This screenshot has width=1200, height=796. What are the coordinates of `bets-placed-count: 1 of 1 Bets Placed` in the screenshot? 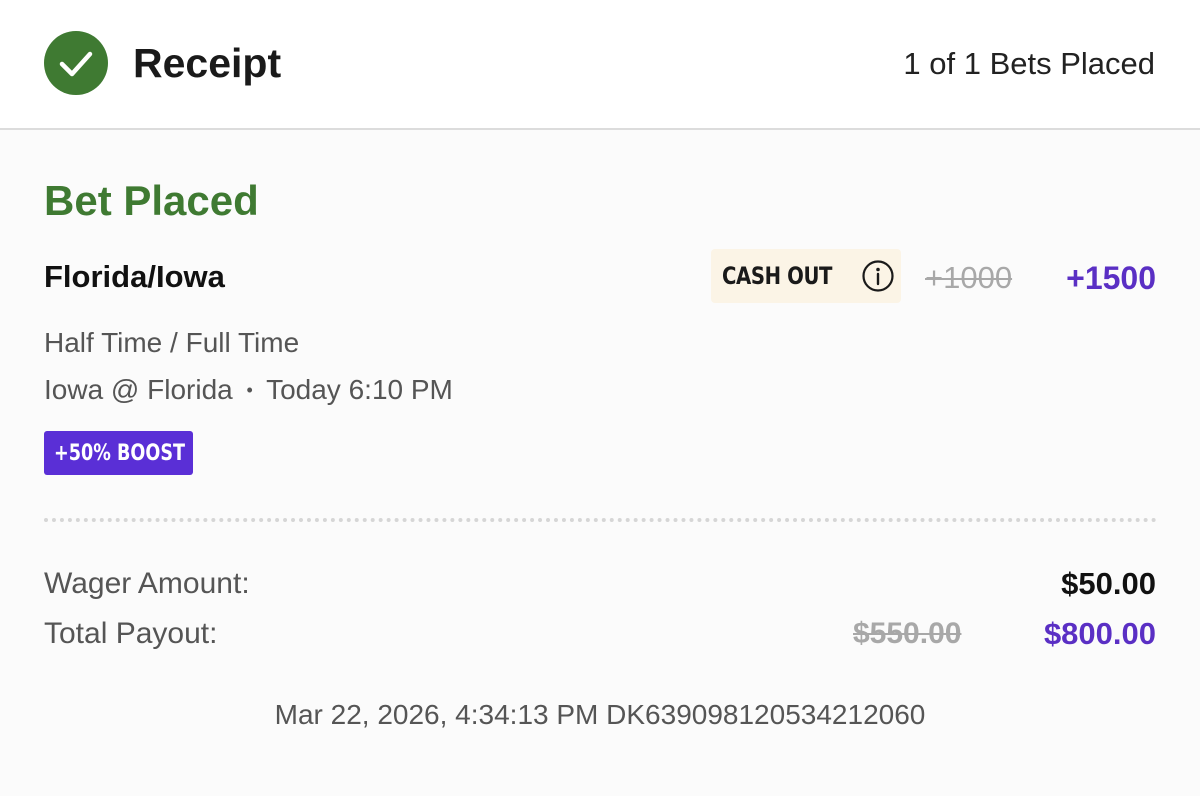 It's located at (1029, 63).